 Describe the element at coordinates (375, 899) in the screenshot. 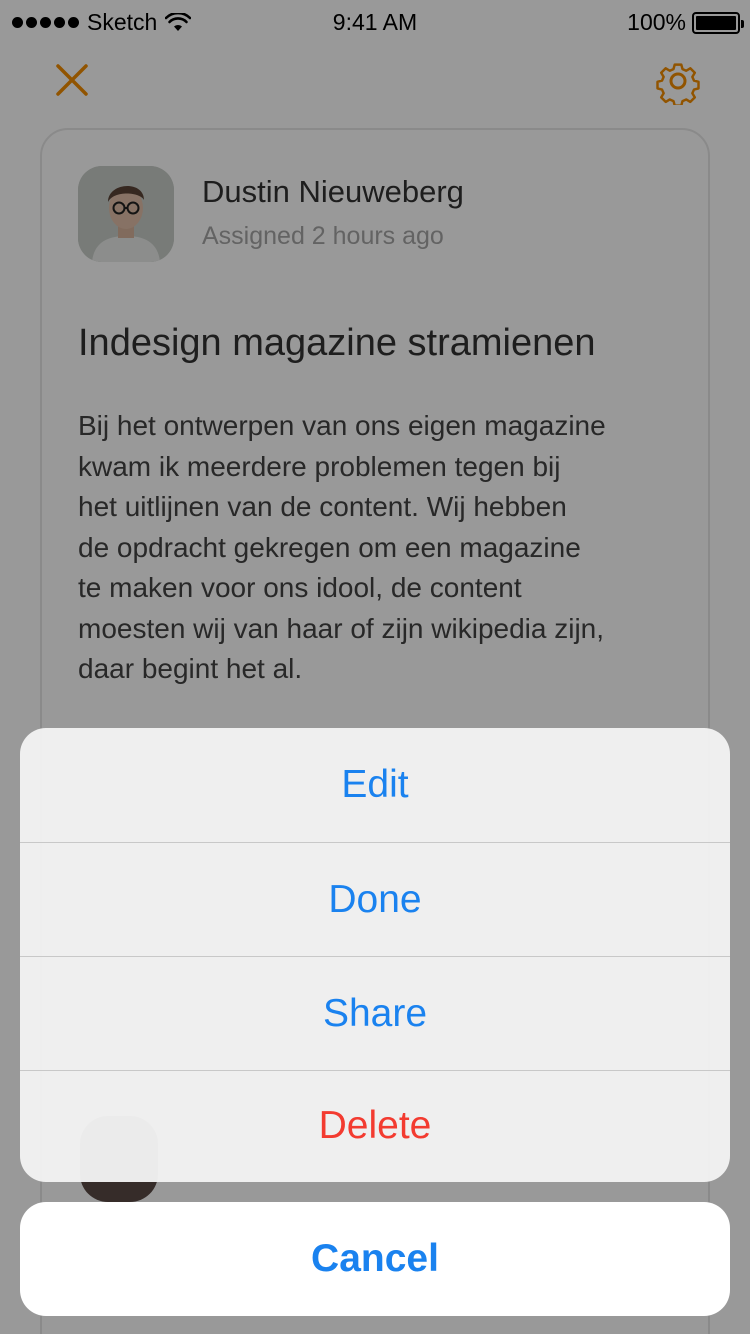

I see `done-button: Done` at that location.